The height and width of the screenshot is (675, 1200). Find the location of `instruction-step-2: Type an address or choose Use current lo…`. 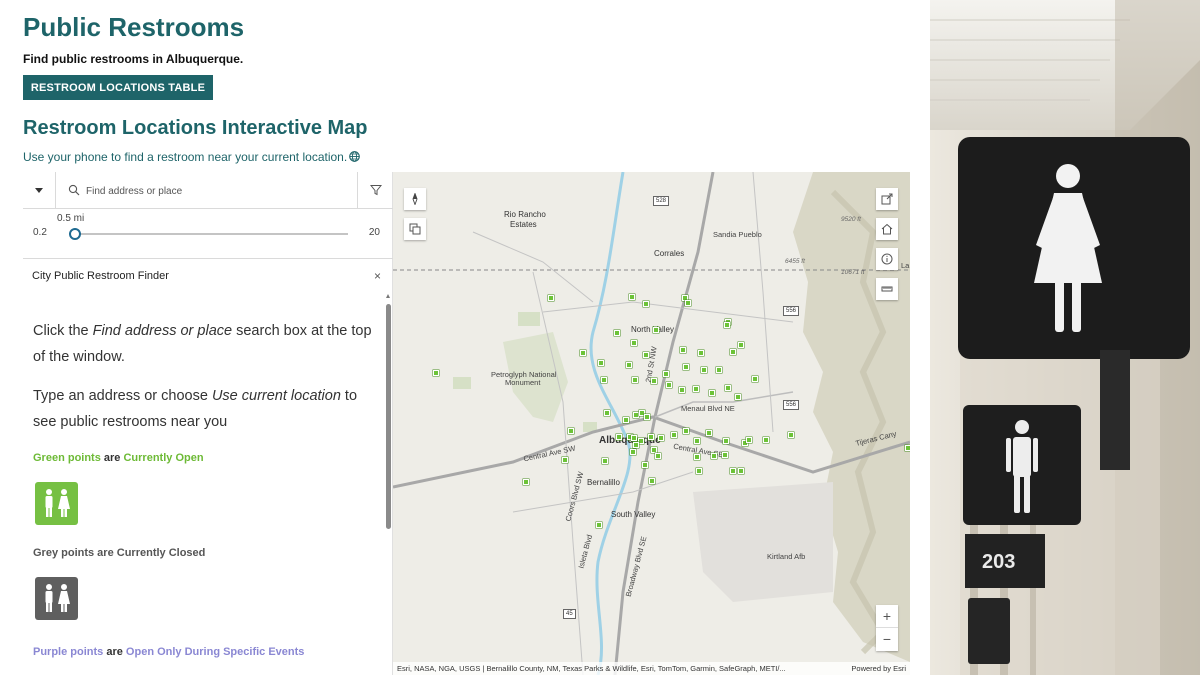

instruction-step-2: Type an address or choose Use current lo… is located at coordinates (205, 409).